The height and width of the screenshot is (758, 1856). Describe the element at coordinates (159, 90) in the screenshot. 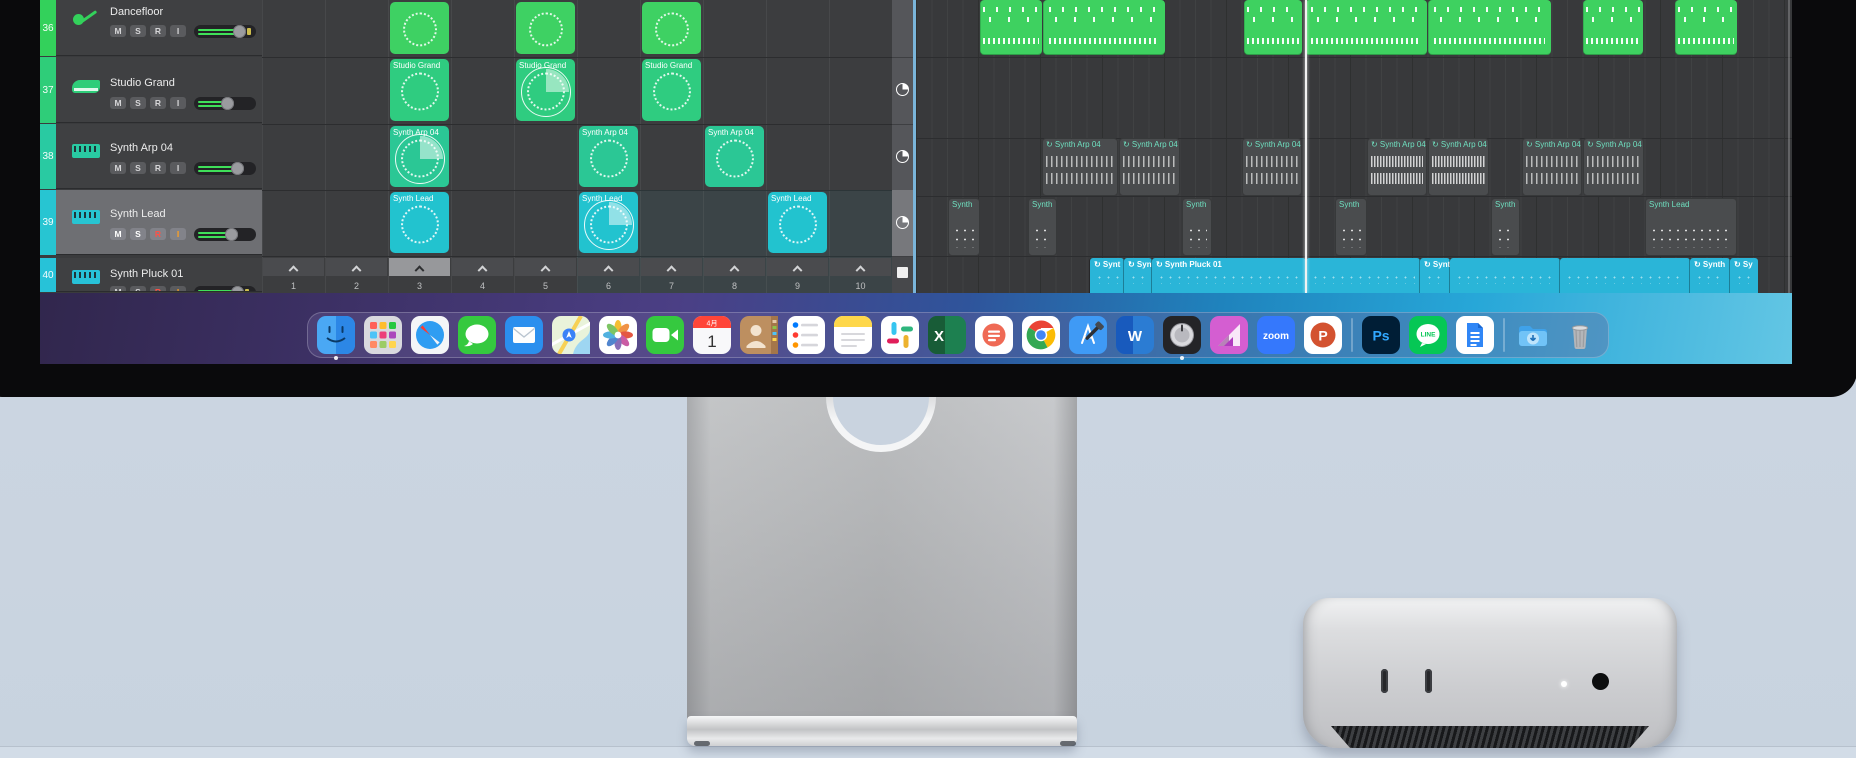

I see `track-header-studio-grand: Studio Grand M S R I` at that location.